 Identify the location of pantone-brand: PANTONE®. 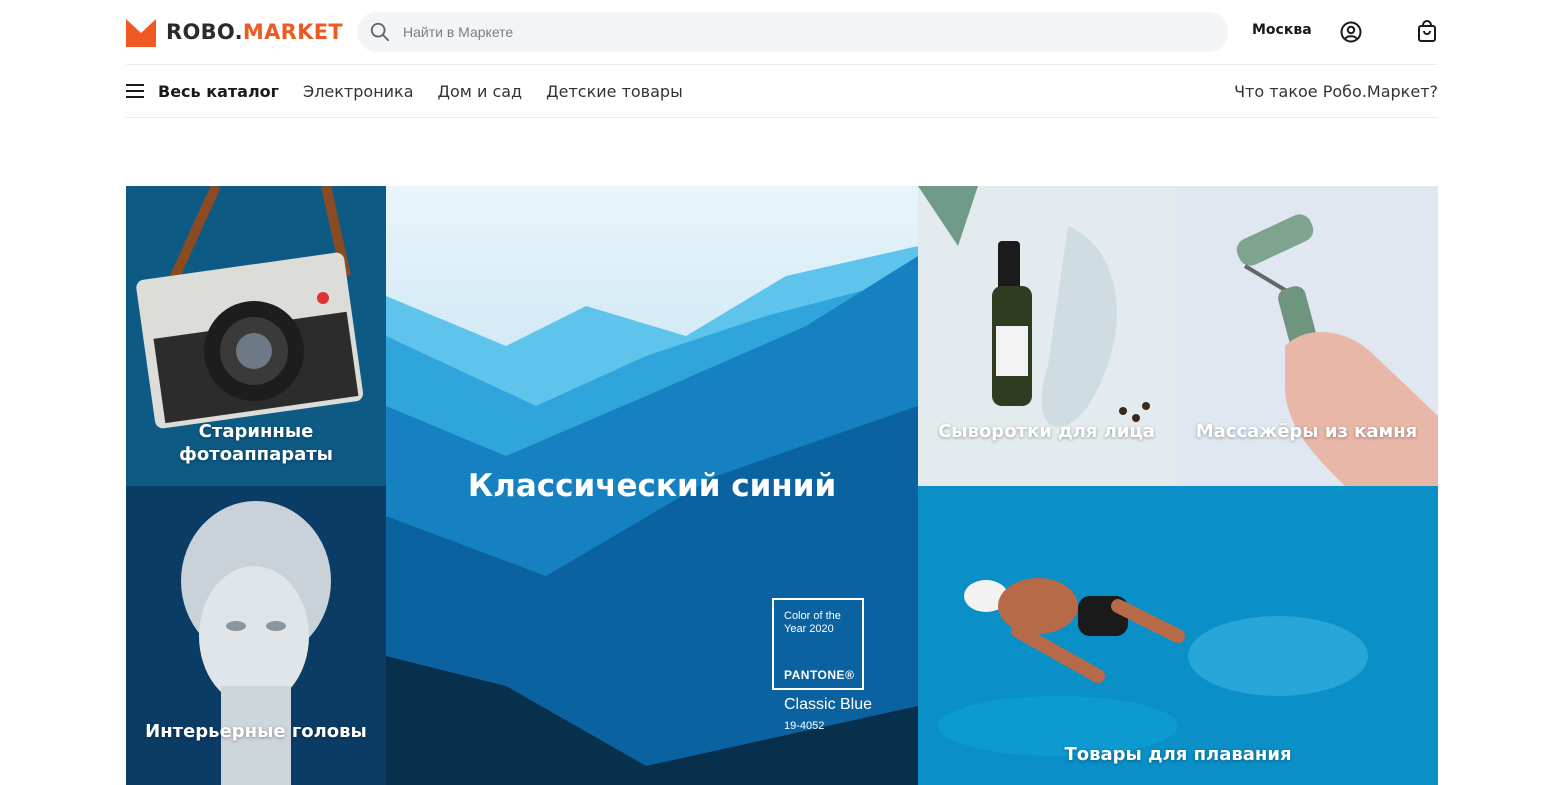
(819, 675).